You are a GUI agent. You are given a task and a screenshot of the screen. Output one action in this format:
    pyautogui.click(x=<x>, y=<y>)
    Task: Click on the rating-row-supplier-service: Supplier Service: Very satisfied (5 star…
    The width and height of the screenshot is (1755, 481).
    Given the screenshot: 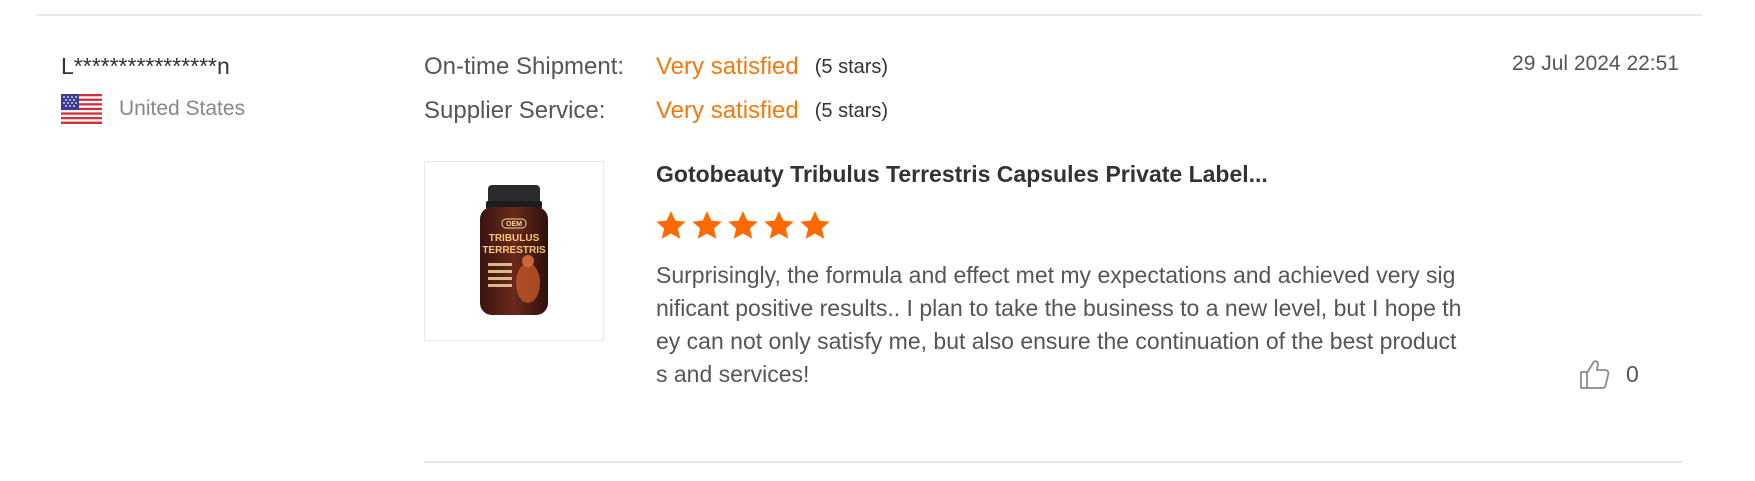 What is the action you would take?
    pyautogui.click(x=656, y=111)
    